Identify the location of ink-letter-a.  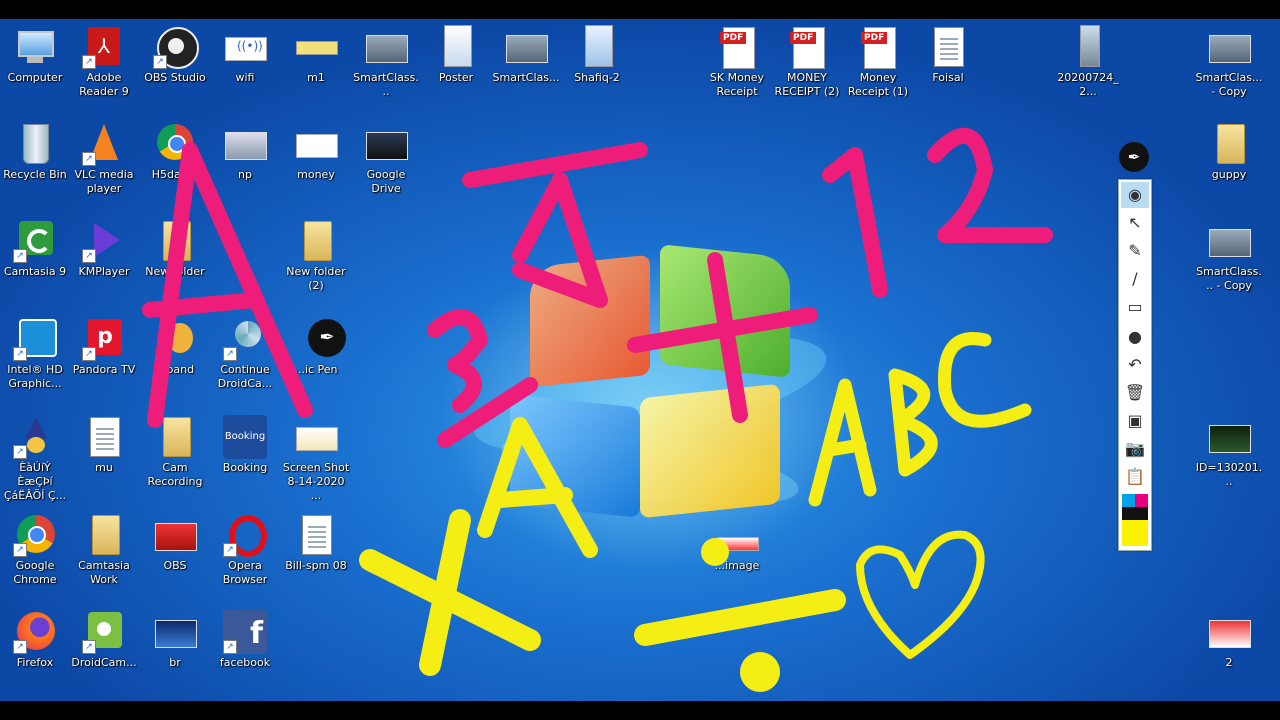
(230, 285).